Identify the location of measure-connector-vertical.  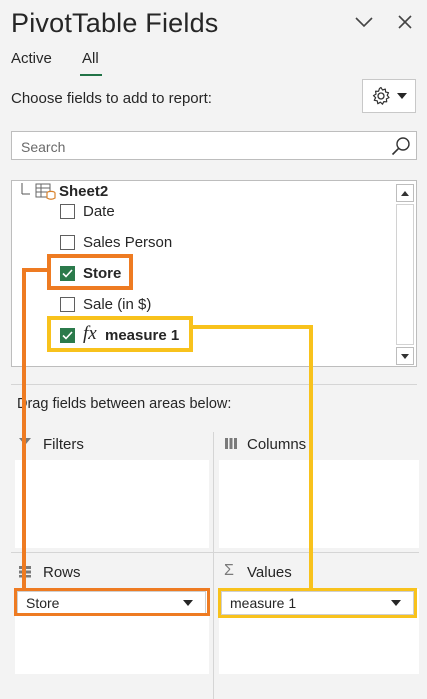
(311, 457).